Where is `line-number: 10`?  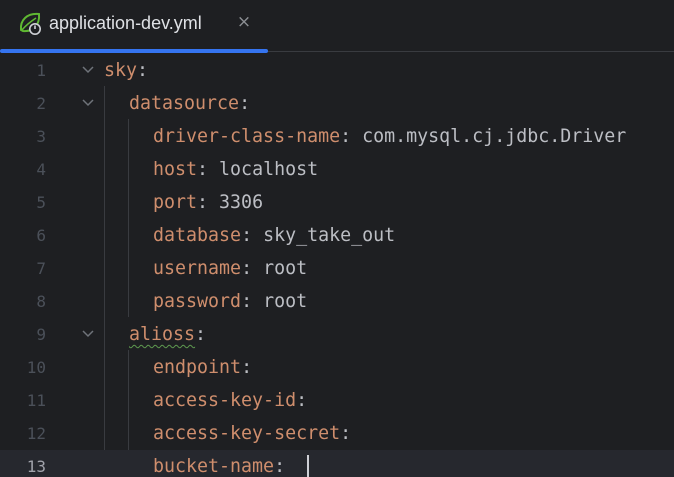 line-number: 10 is located at coordinates (36, 367).